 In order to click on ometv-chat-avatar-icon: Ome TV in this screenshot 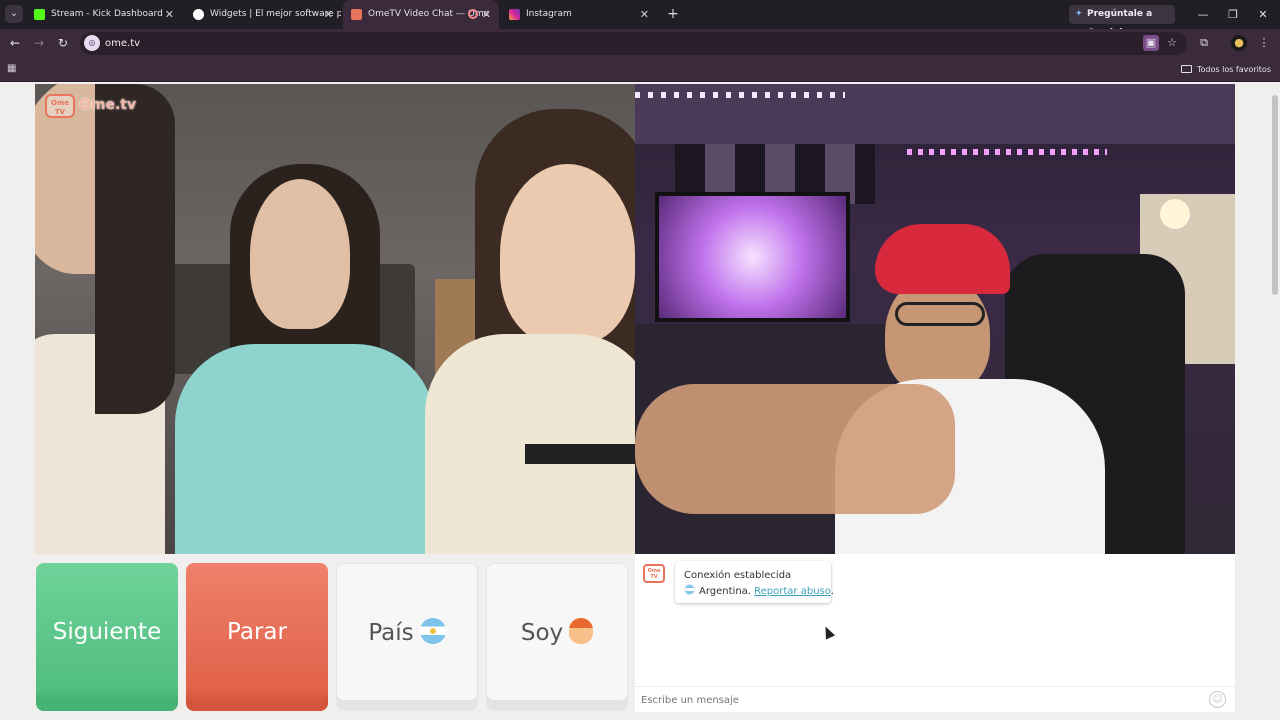, I will do `click(654, 573)`.